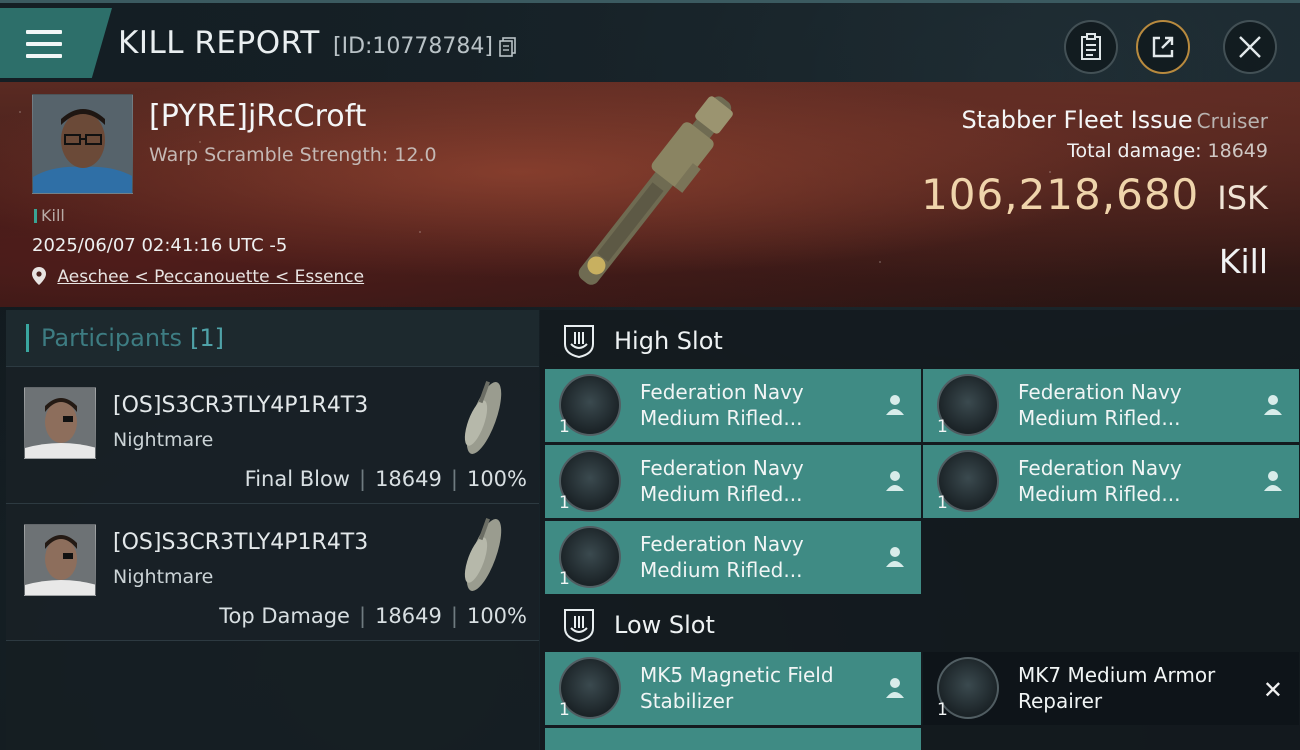 The width and height of the screenshot is (1300, 750). Describe the element at coordinates (920, 625) in the screenshot. I see `low-slot-header: Low Slot` at that location.